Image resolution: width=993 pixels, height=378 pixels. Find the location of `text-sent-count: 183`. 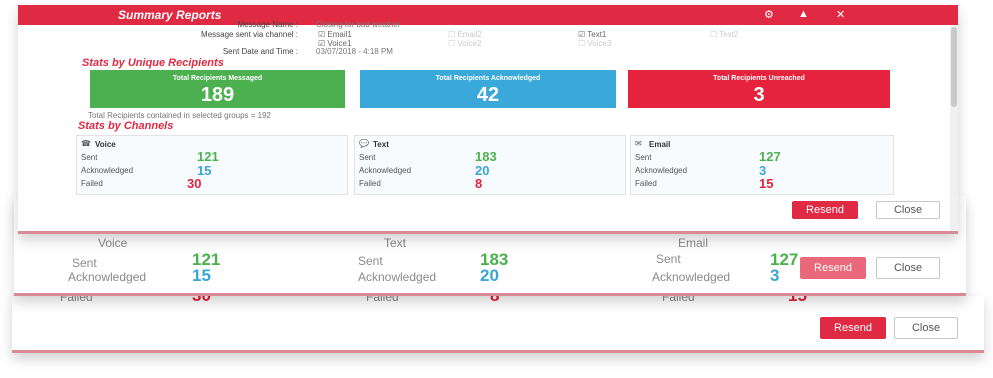

text-sent-count: 183 is located at coordinates (486, 156).